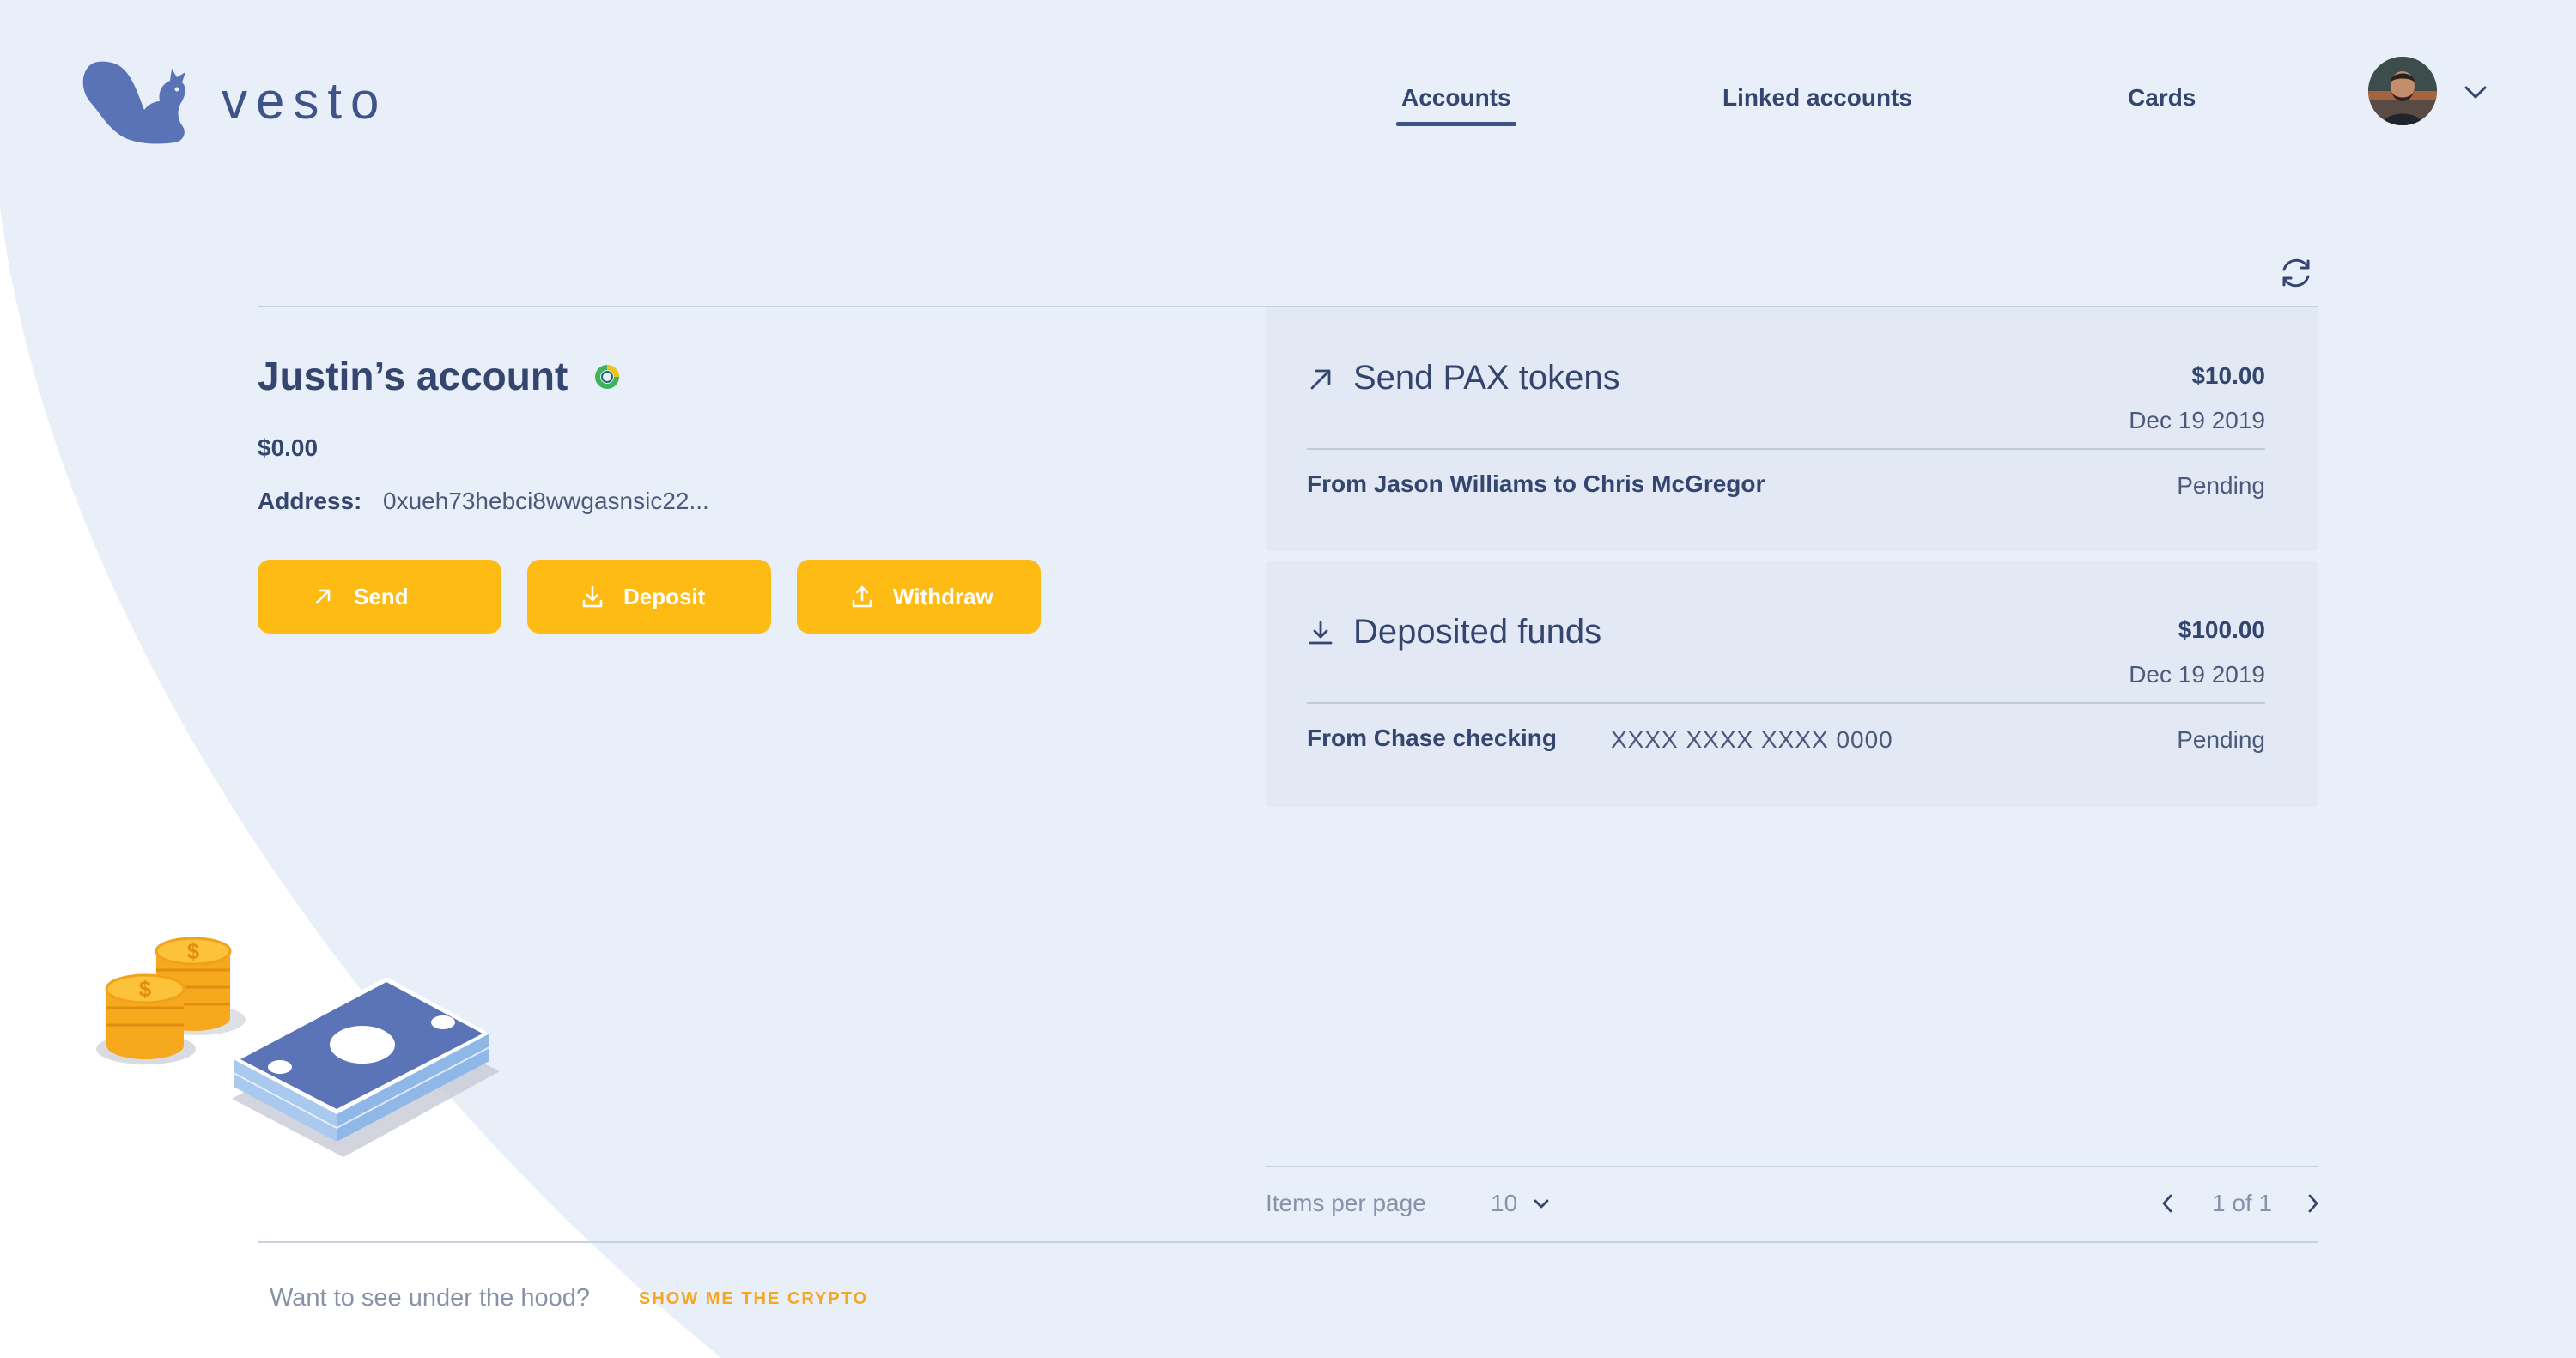 This screenshot has width=2576, height=1358. I want to click on withdraw-button: Withdraw, so click(919, 597).